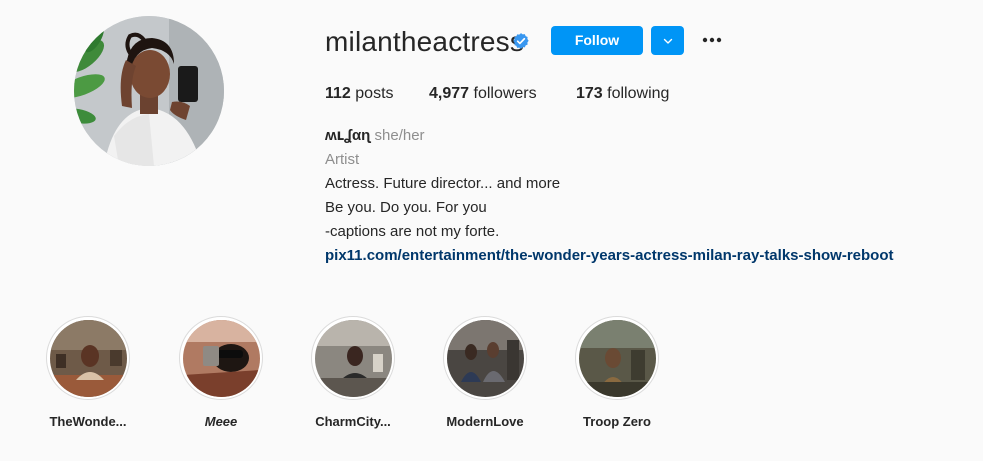  What do you see at coordinates (589, 93) in the screenshot?
I see `following-count: 173` at bounding box center [589, 93].